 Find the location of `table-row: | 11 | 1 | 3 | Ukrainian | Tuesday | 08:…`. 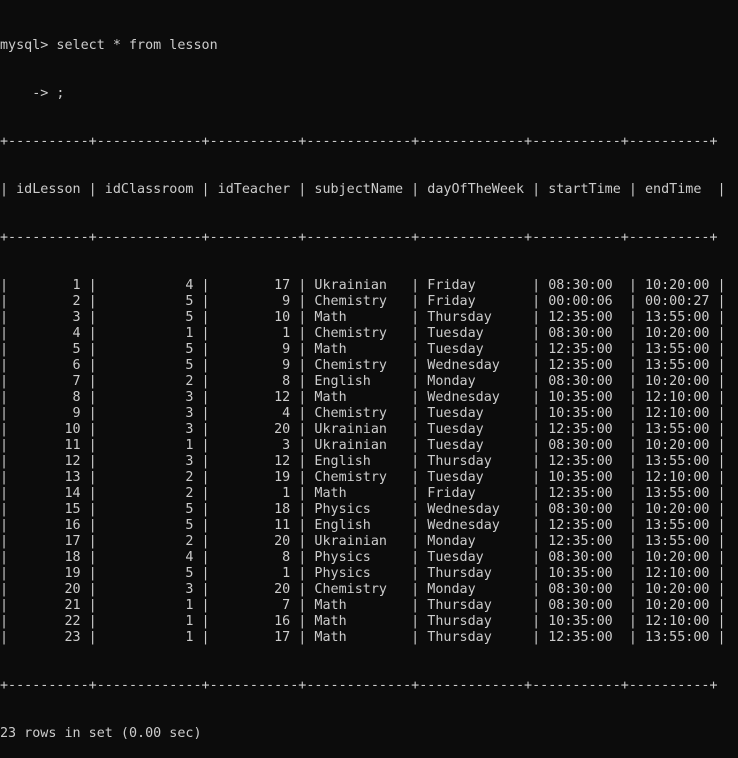

table-row: | 11 | 1 | 3 | Ukrainian | Tuesday | 08:… is located at coordinates (363, 445).